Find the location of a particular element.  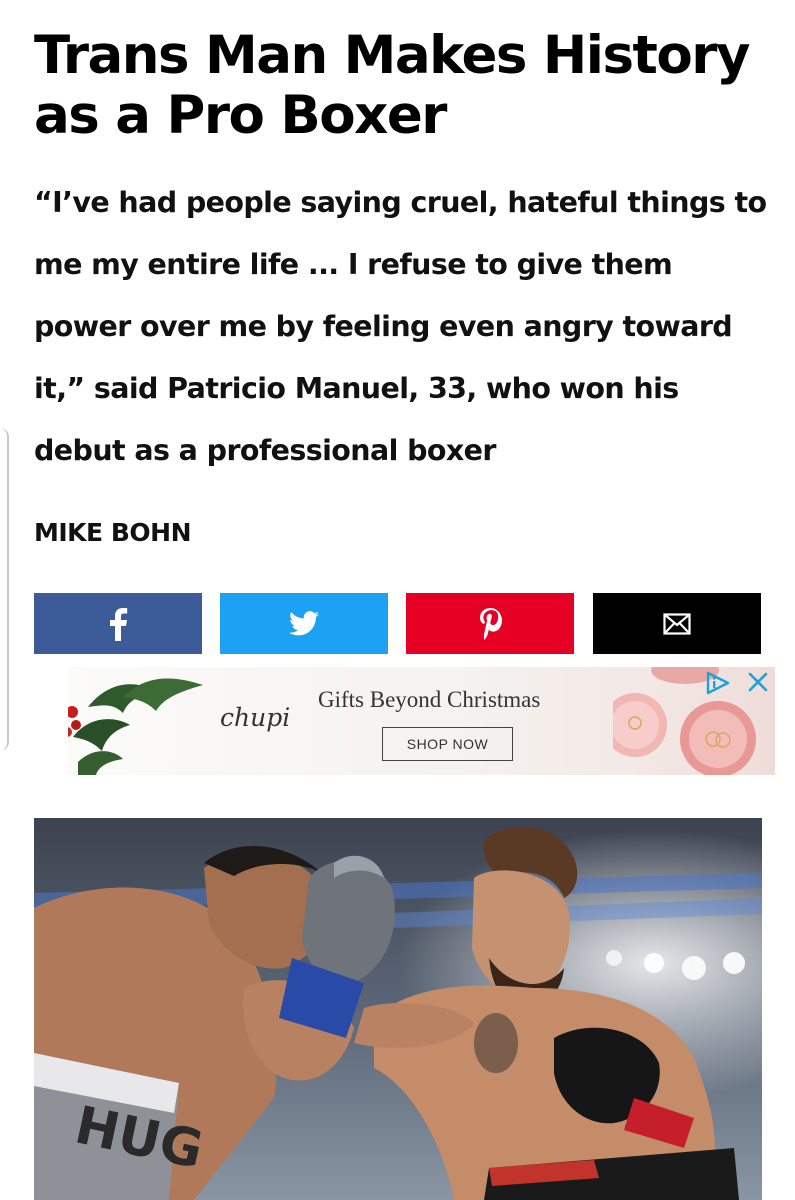

ad-controls is located at coordinates (737, 684).